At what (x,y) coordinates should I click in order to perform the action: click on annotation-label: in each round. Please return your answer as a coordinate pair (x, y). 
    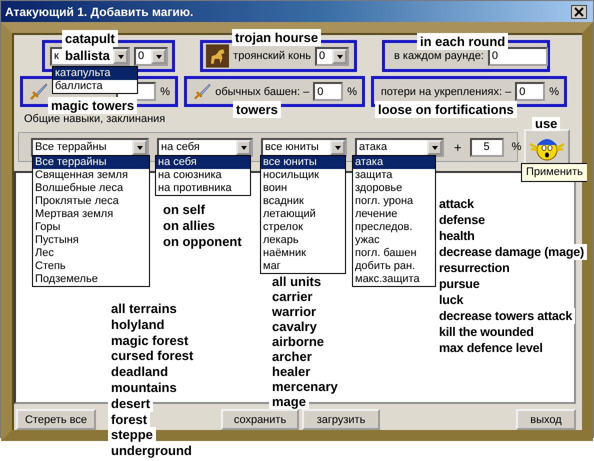
    Looking at the image, I should click on (462, 41).